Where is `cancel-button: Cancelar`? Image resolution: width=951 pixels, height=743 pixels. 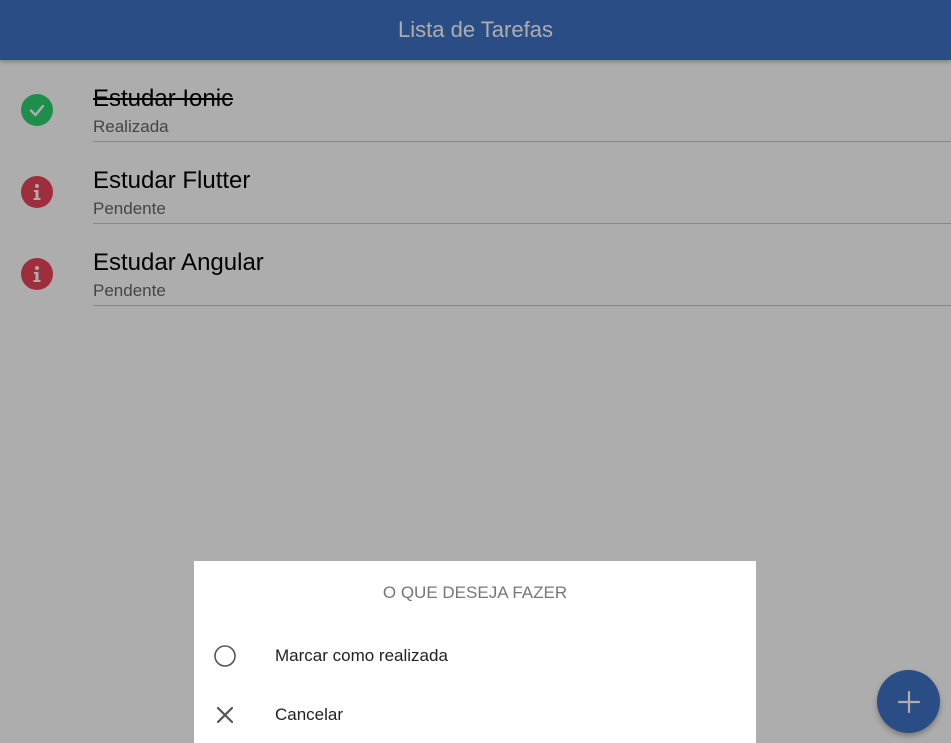
cancel-button: Cancelar is located at coordinates (475, 715).